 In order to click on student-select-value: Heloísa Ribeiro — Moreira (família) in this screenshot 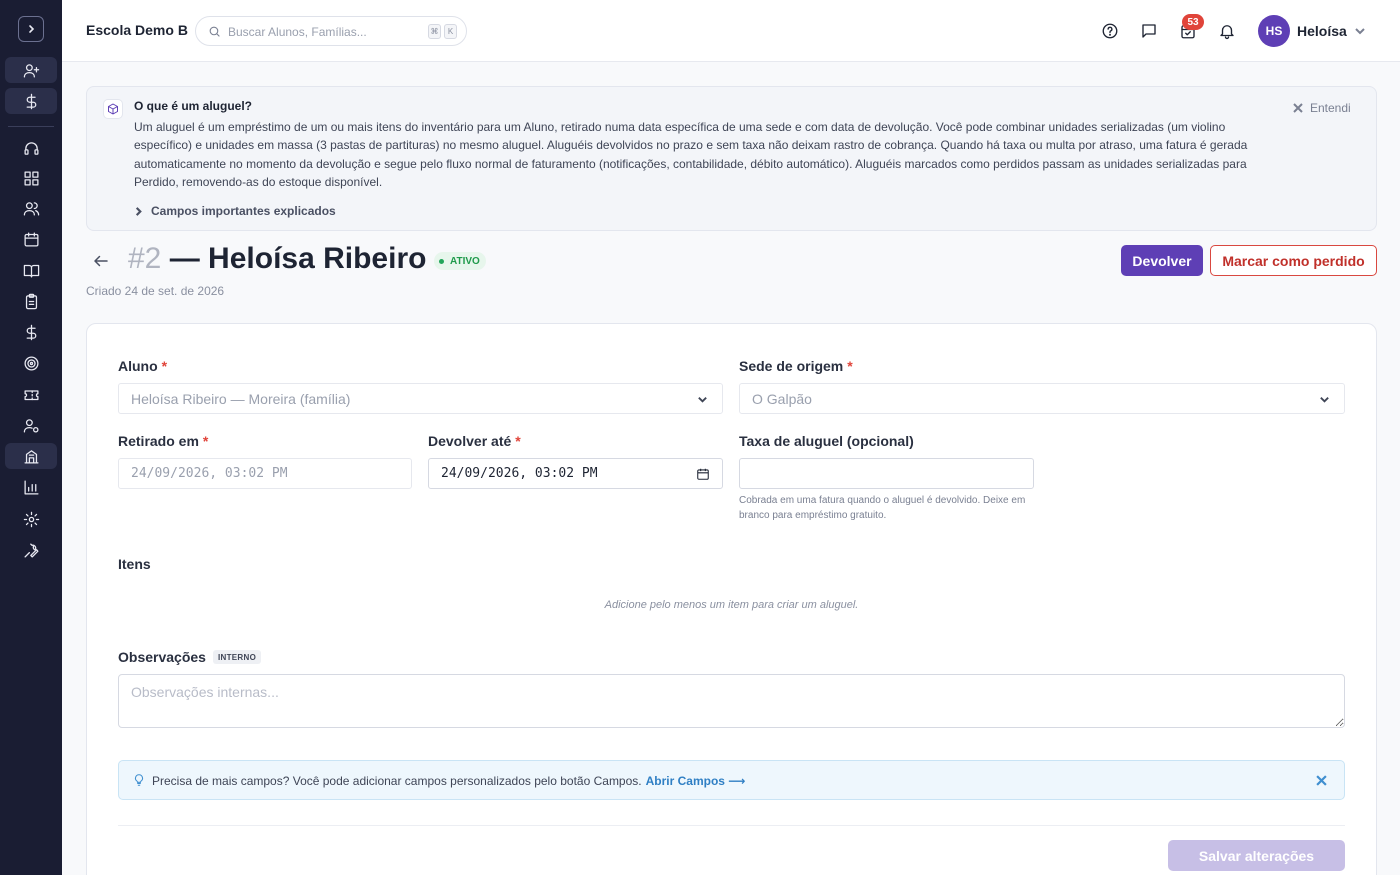, I will do `click(241, 399)`.